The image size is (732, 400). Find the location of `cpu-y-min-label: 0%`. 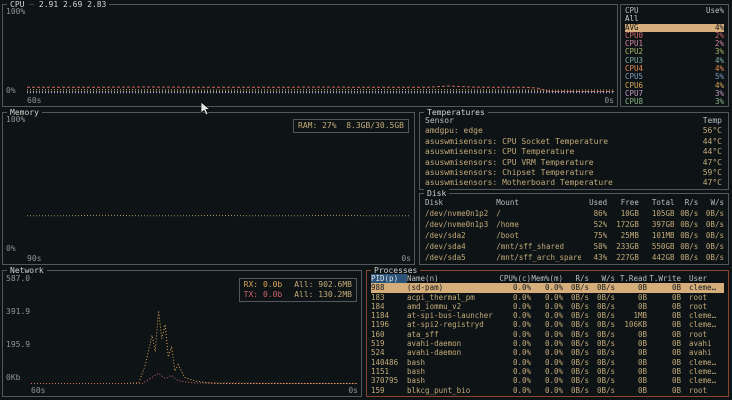

cpu-y-min-label: 0% is located at coordinates (11, 90).